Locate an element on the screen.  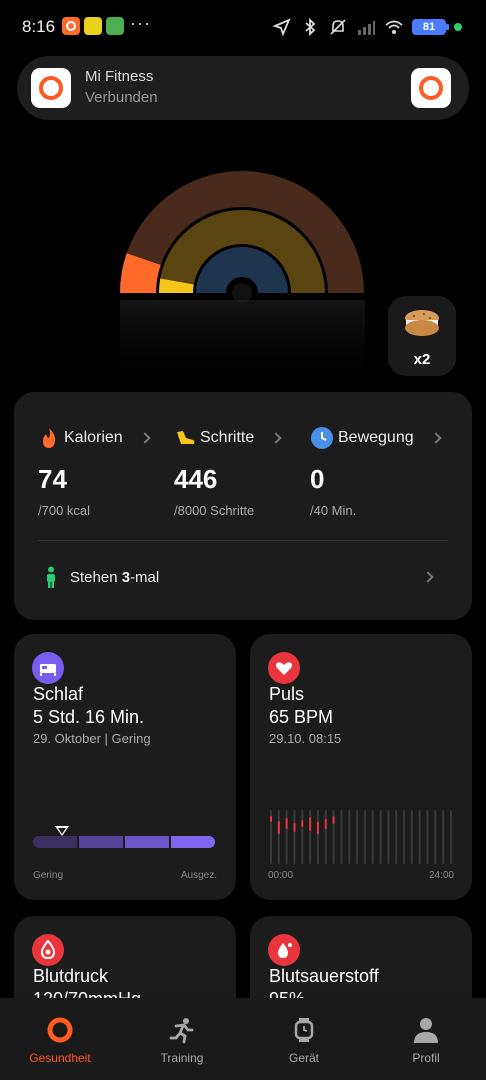
health-ring-icon is located at coordinates (60, 1030).